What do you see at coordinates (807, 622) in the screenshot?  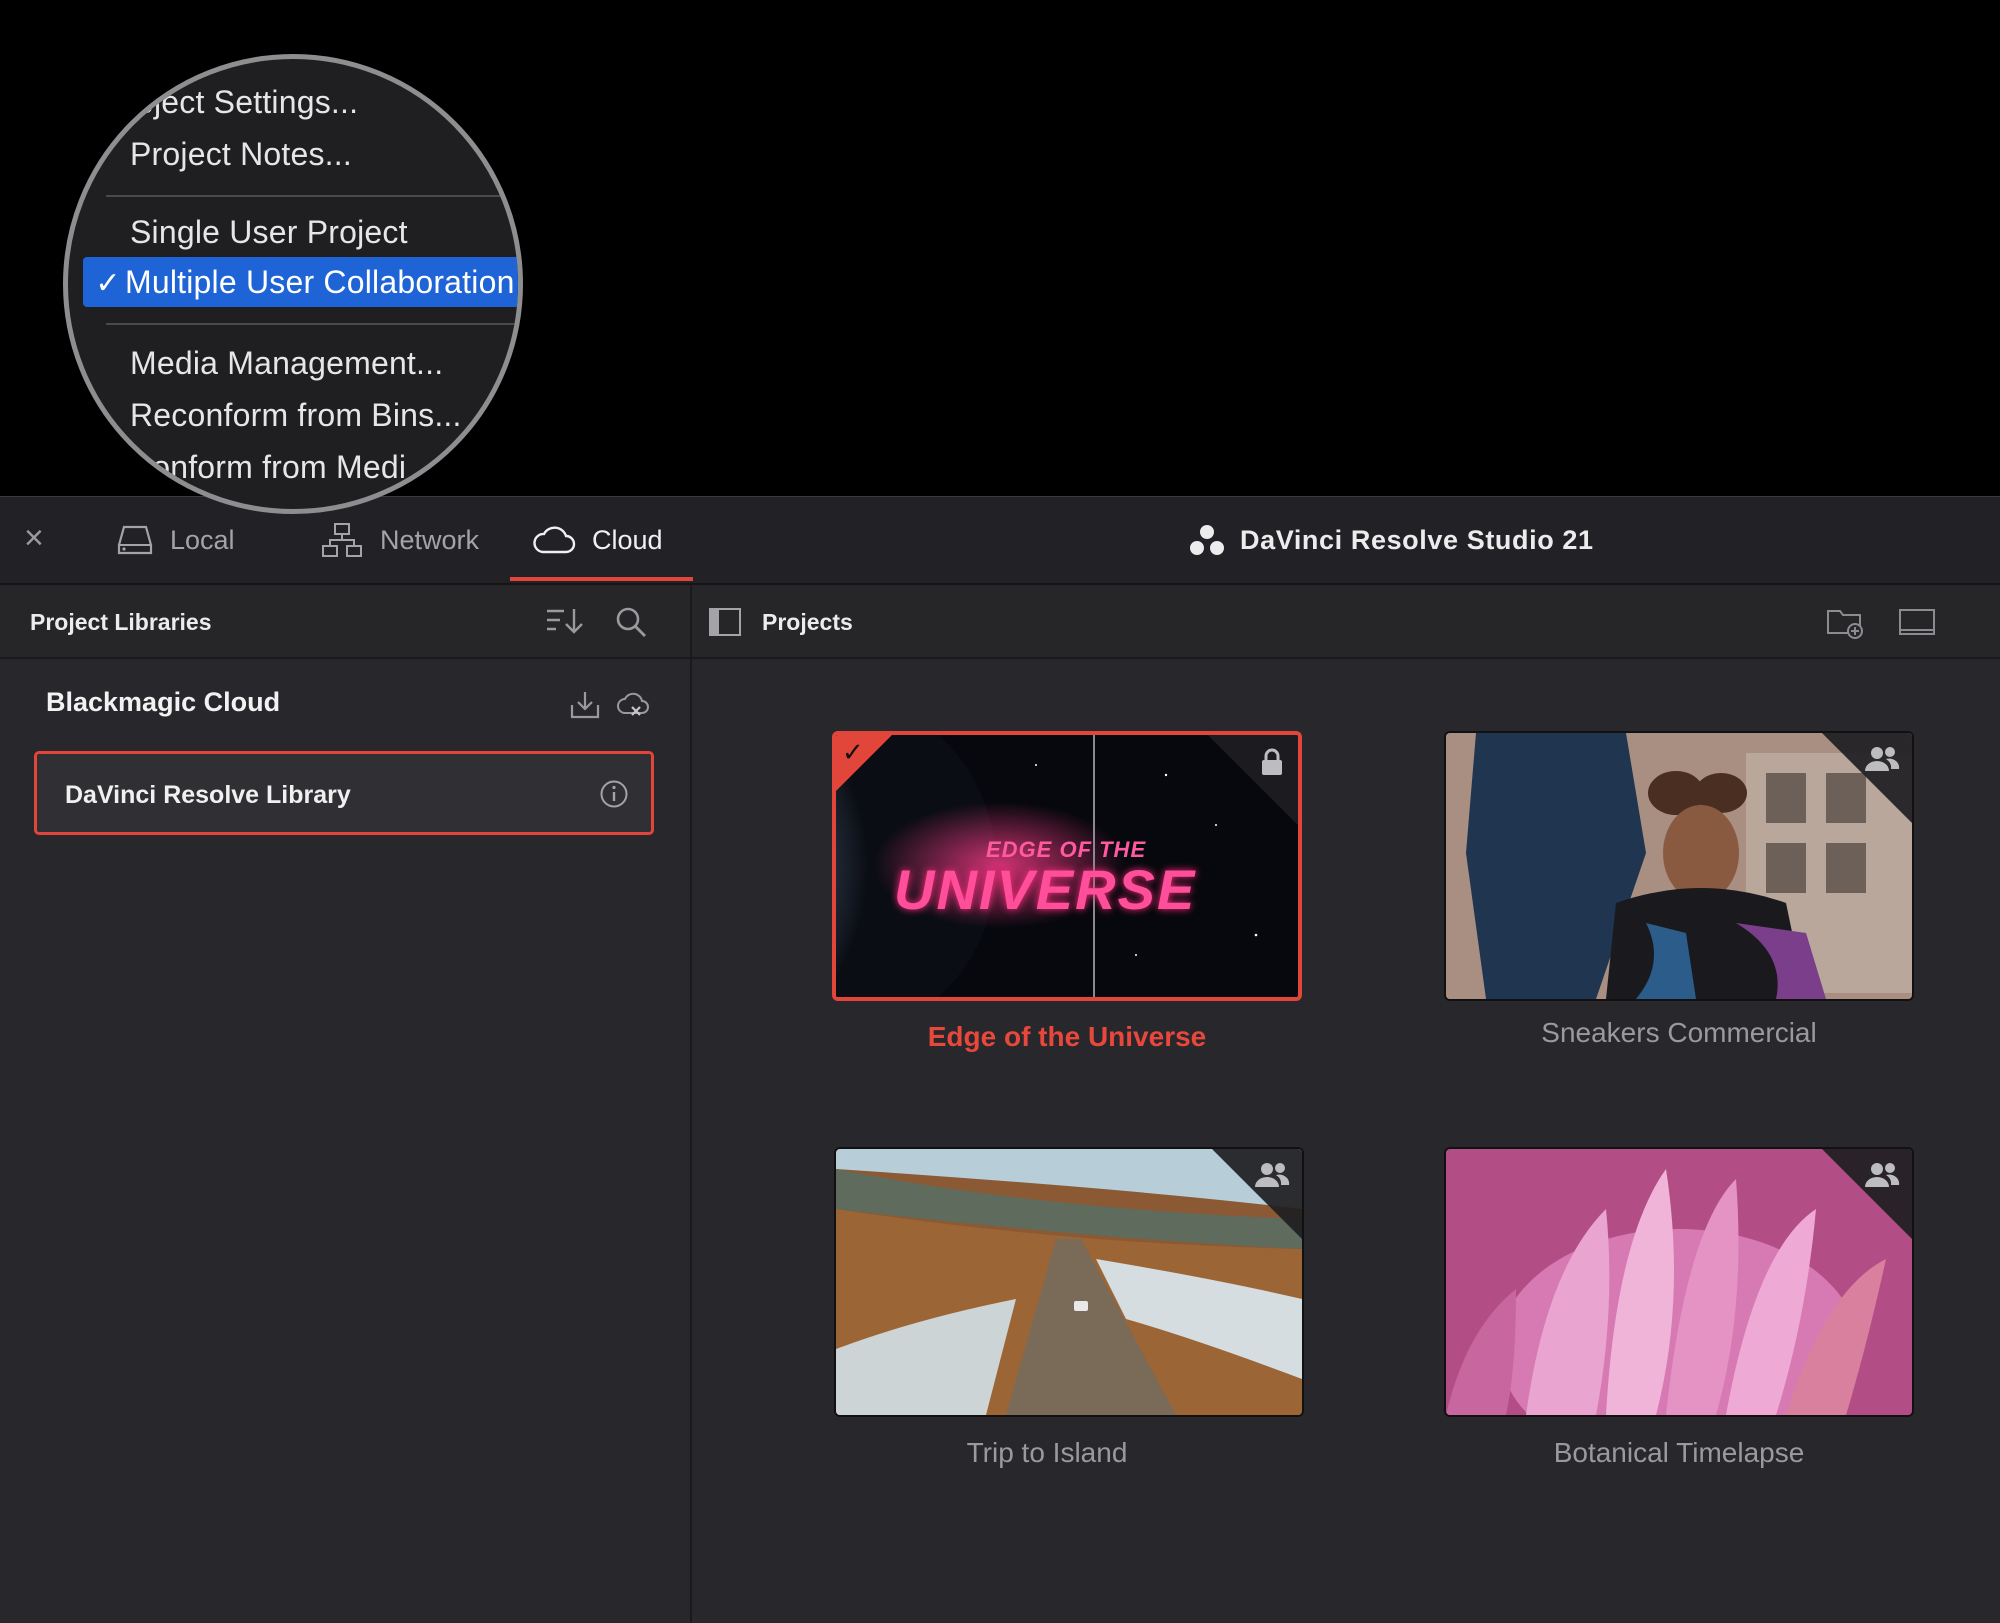 I see `projects-title: Projects` at bounding box center [807, 622].